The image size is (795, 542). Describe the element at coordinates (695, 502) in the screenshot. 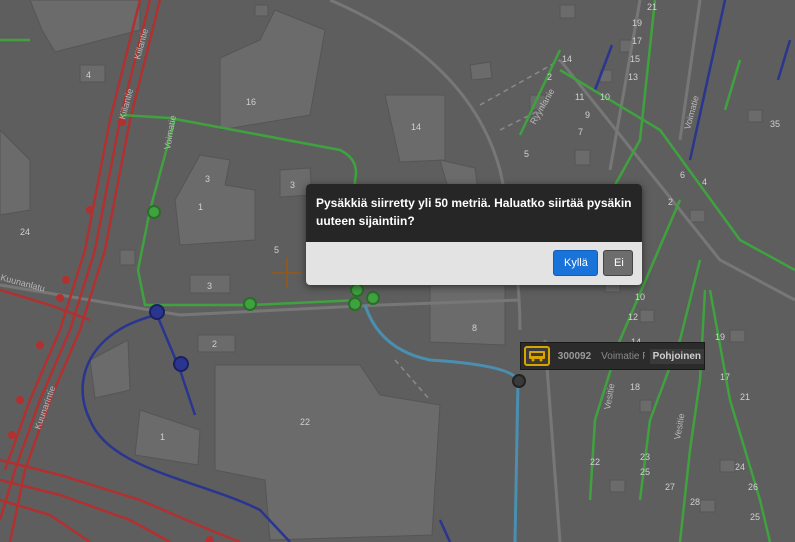

I see `svg-text: 28` at that location.